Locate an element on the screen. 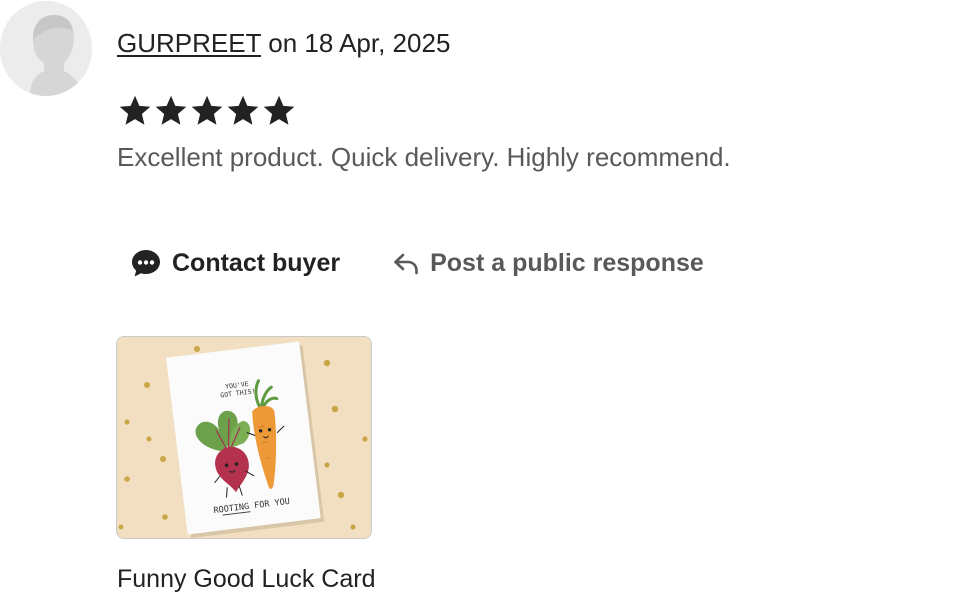 Image resolution: width=972 pixels, height=602 pixels. contact-buyer-label: Contact buyer is located at coordinates (256, 262).